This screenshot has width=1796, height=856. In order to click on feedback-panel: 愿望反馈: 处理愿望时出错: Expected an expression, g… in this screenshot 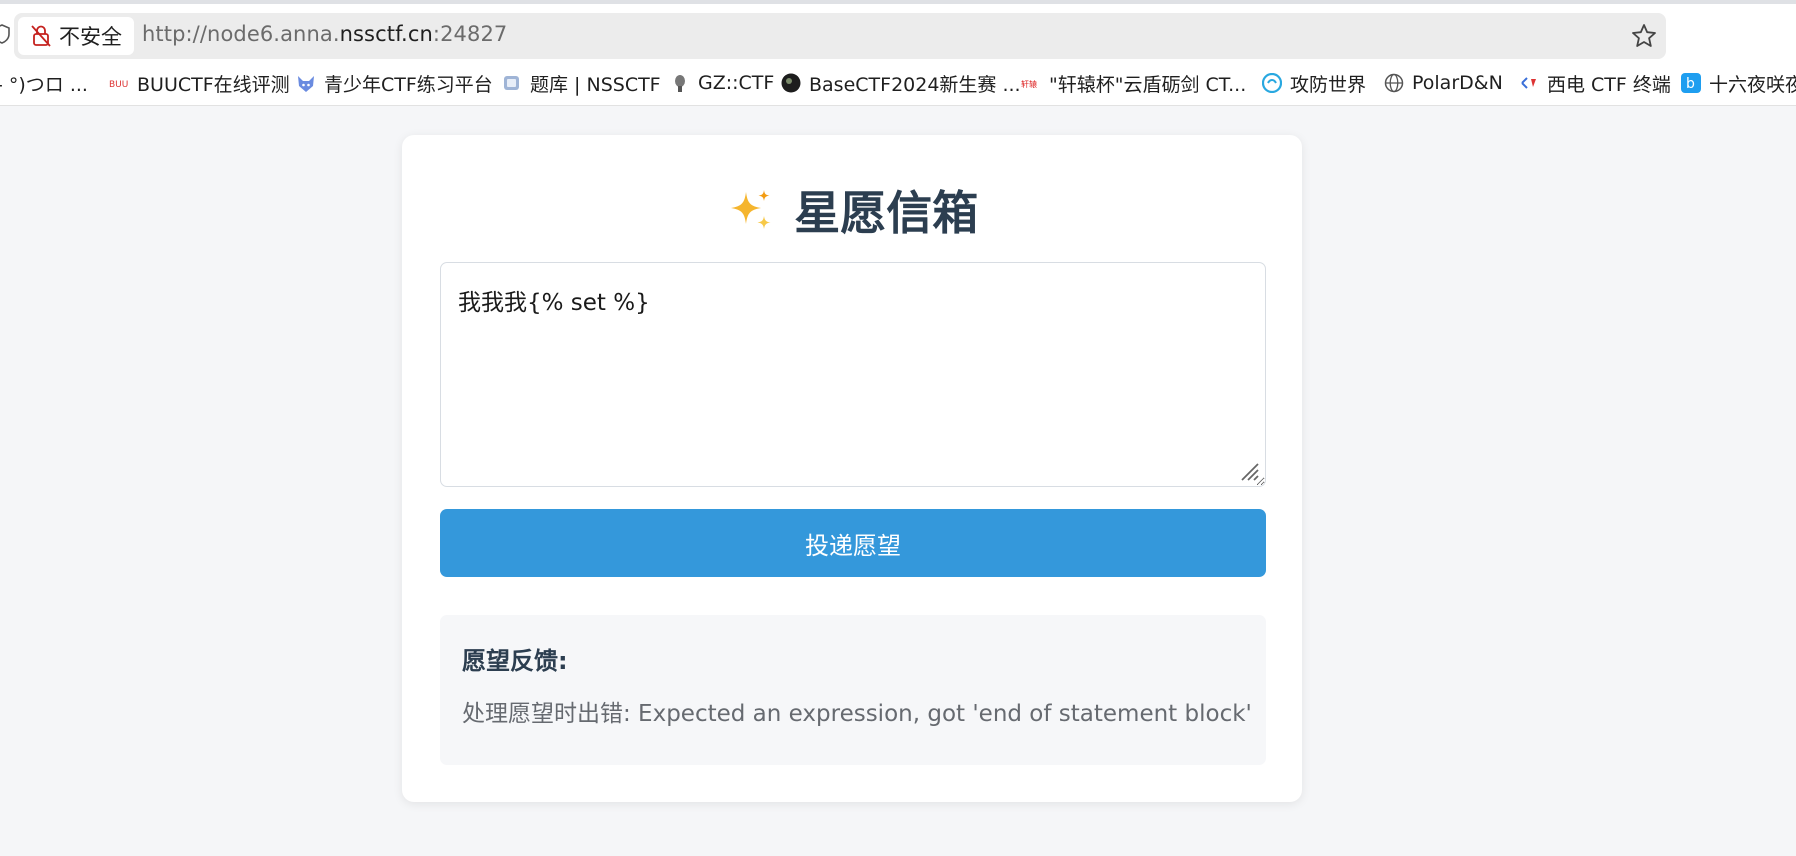, I will do `click(853, 690)`.